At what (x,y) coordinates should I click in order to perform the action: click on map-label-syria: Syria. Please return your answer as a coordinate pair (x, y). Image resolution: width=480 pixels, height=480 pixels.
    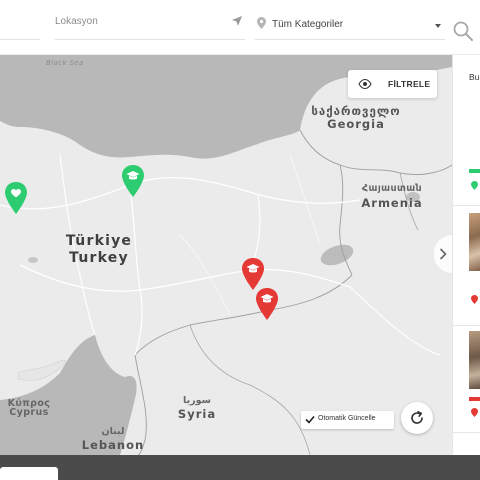
    Looking at the image, I should click on (197, 414).